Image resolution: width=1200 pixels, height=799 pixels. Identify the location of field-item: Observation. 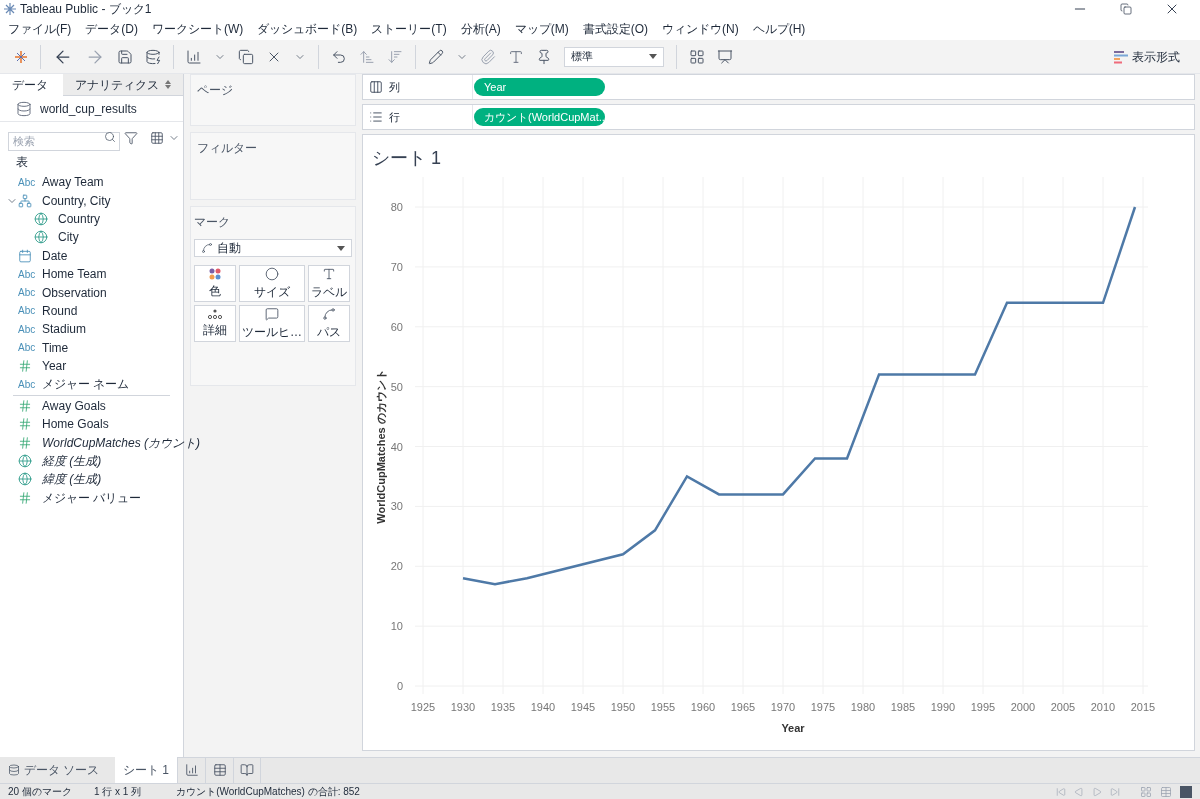
(74, 292).